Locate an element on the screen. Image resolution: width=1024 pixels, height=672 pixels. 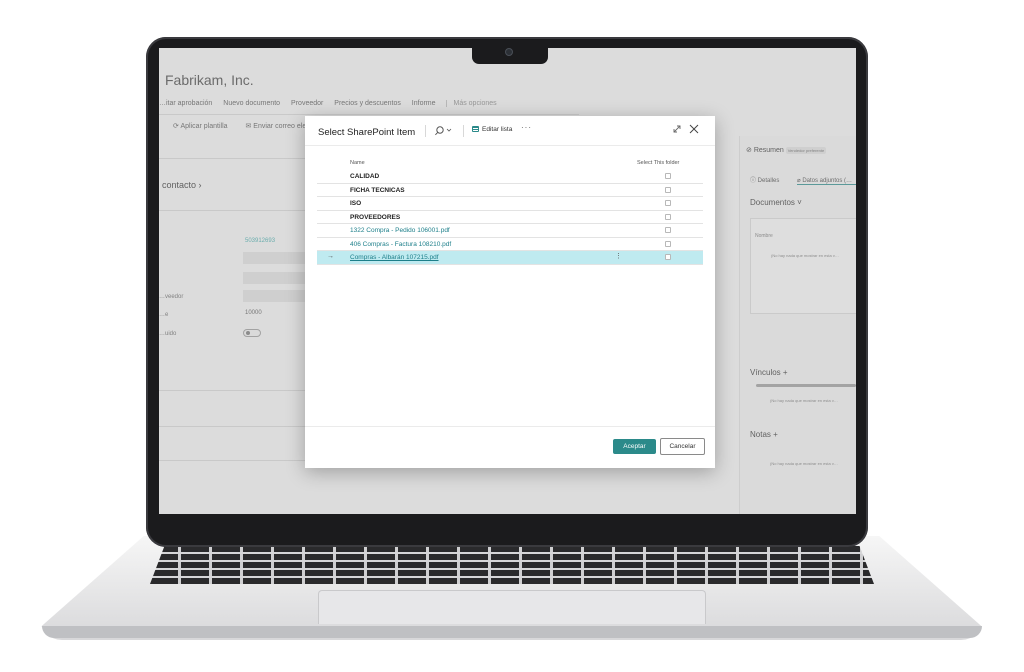
dialog-footer: Aceptar Cancelar is located at coordinates (510, 447).